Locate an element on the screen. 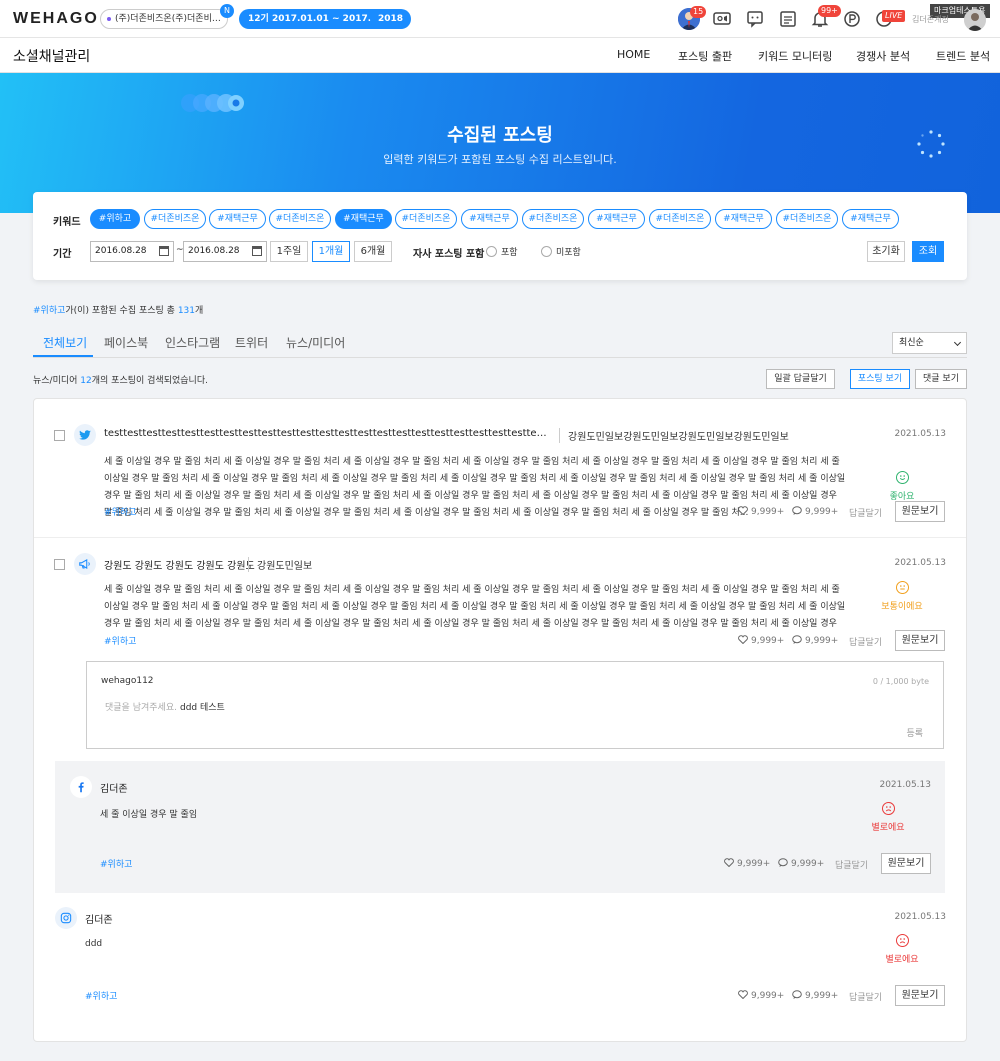  like-count-value: 9,999+ is located at coordinates (754, 864).